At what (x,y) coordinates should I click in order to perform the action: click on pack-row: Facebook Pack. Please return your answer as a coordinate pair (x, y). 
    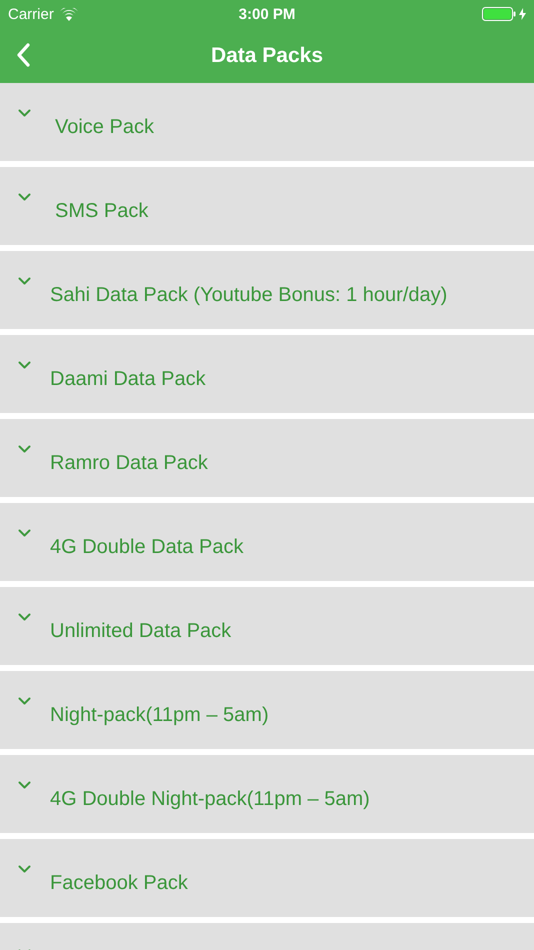
    Looking at the image, I should click on (267, 878).